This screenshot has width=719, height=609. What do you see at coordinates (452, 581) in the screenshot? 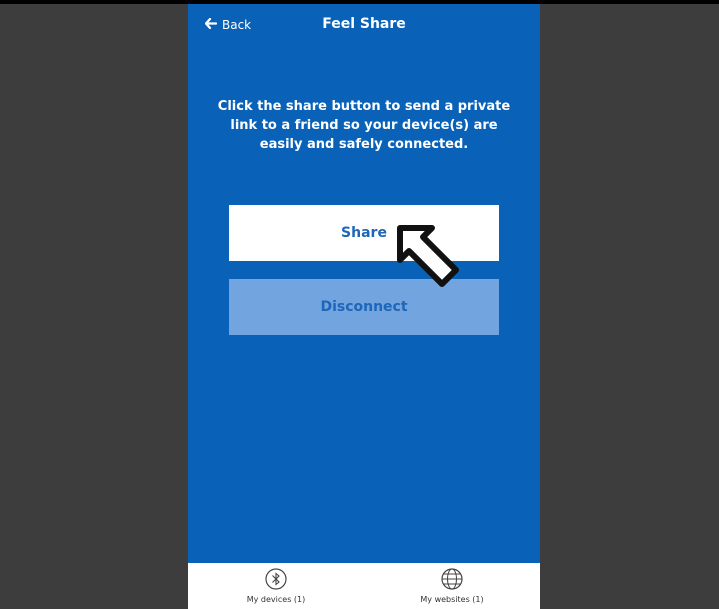
I see `globe-icon` at bounding box center [452, 581].